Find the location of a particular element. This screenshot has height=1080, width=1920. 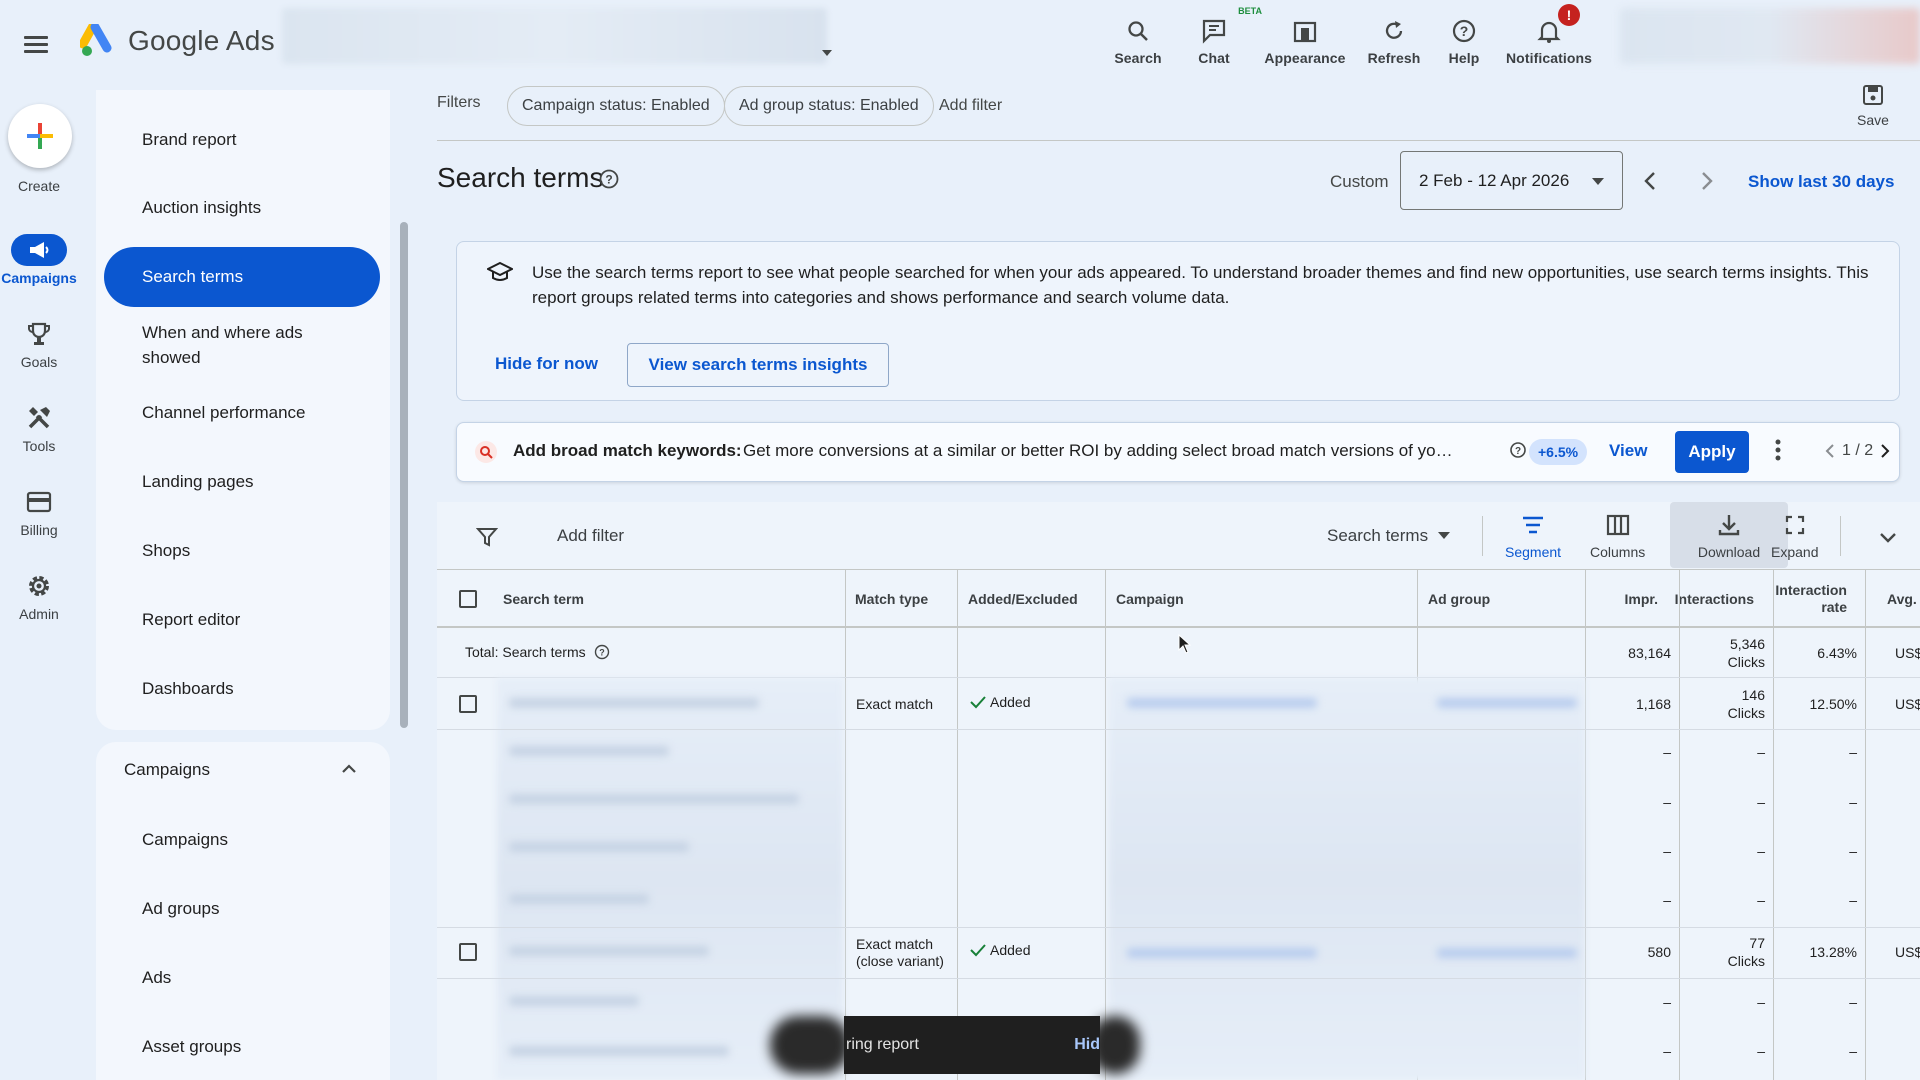

add-filter-link: Add filter is located at coordinates (970, 106).